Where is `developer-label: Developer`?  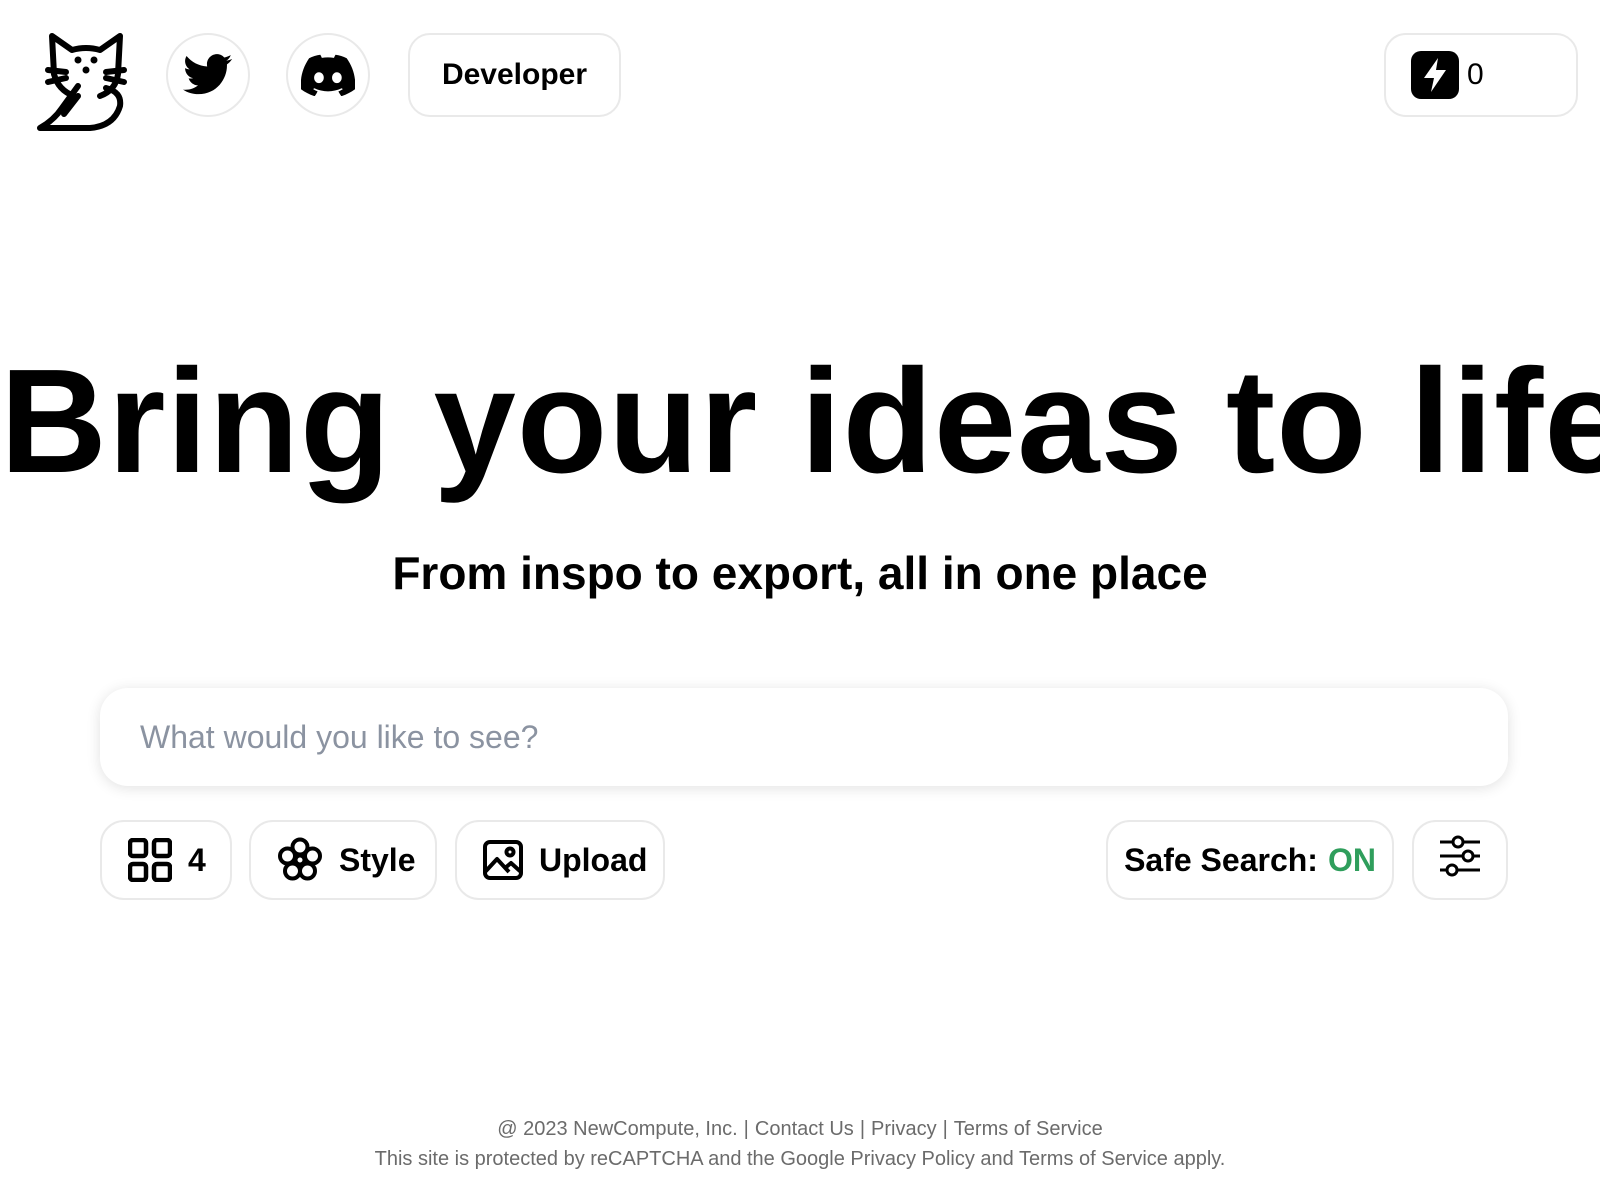
developer-label: Developer is located at coordinates (514, 74).